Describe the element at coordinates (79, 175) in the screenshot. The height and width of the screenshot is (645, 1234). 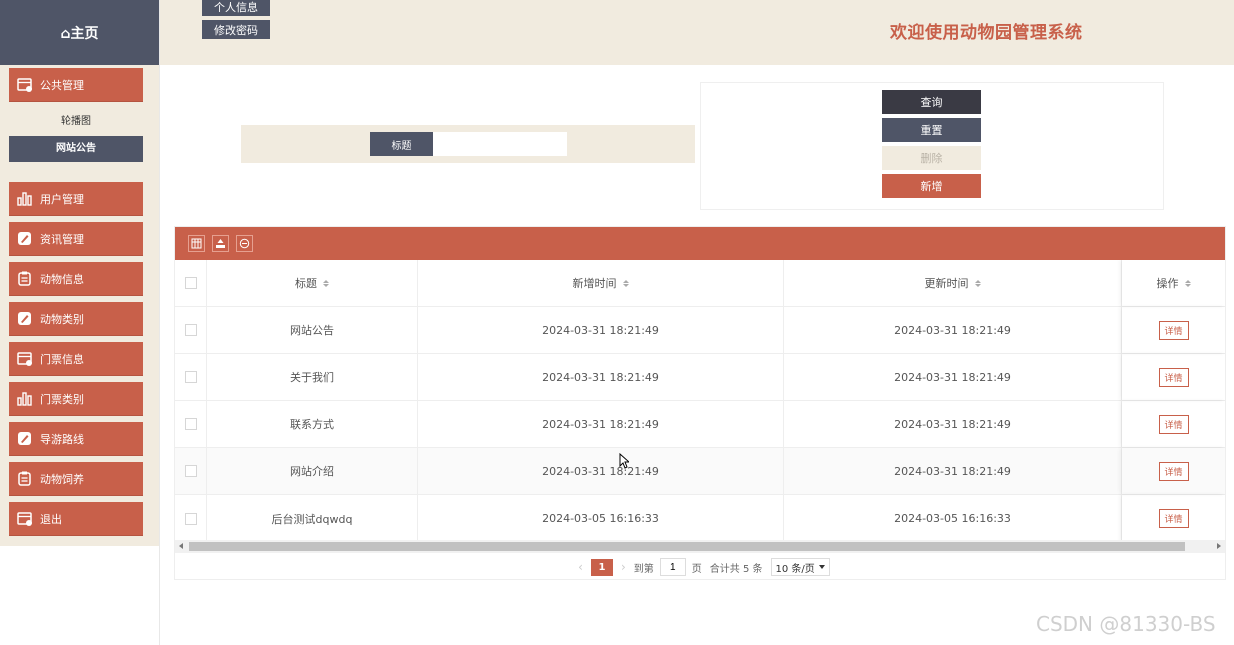
I see `menu-gap` at that location.